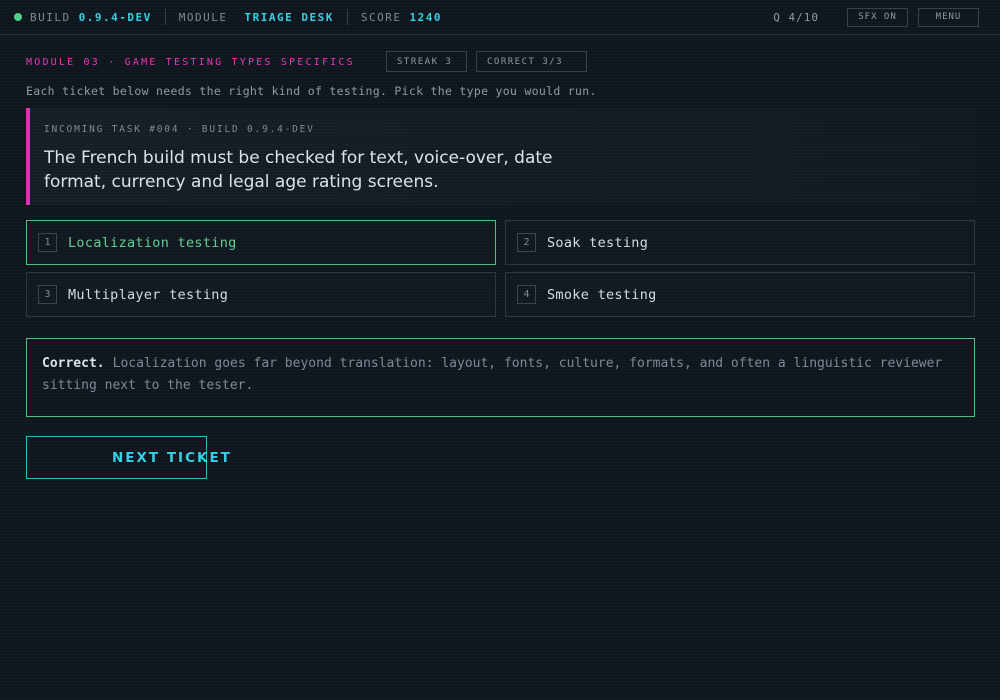  Describe the element at coordinates (796, 17) in the screenshot. I see `question-counter: Q 4/10` at that location.